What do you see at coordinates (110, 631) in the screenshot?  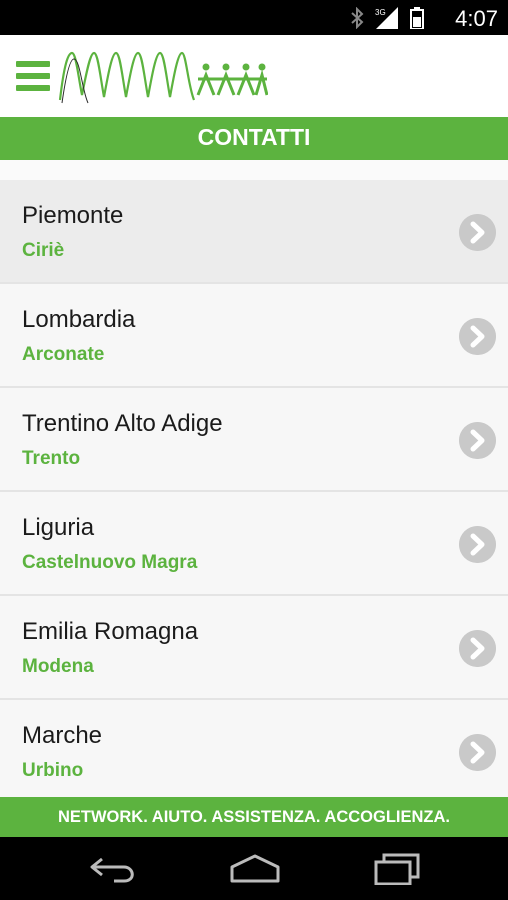 I see `contact-region: Emilia Romagna` at bounding box center [110, 631].